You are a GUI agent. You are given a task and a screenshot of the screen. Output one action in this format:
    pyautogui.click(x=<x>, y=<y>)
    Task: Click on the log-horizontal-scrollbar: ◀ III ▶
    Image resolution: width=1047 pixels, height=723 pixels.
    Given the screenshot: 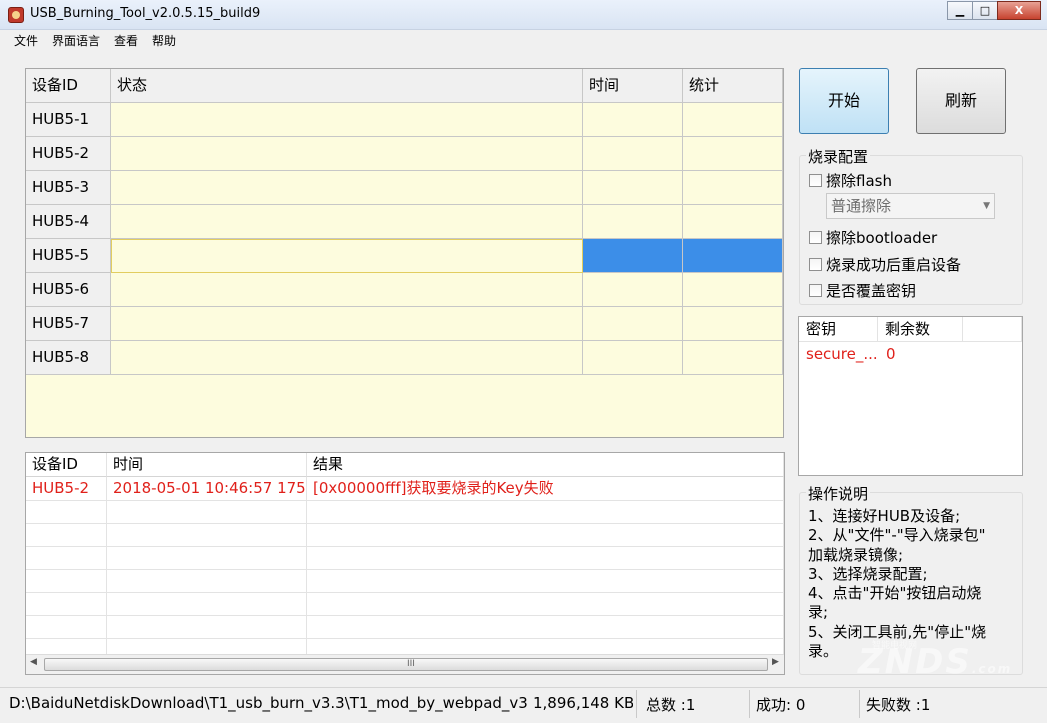 What is the action you would take?
    pyautogui.click(x=405, y=664)
    